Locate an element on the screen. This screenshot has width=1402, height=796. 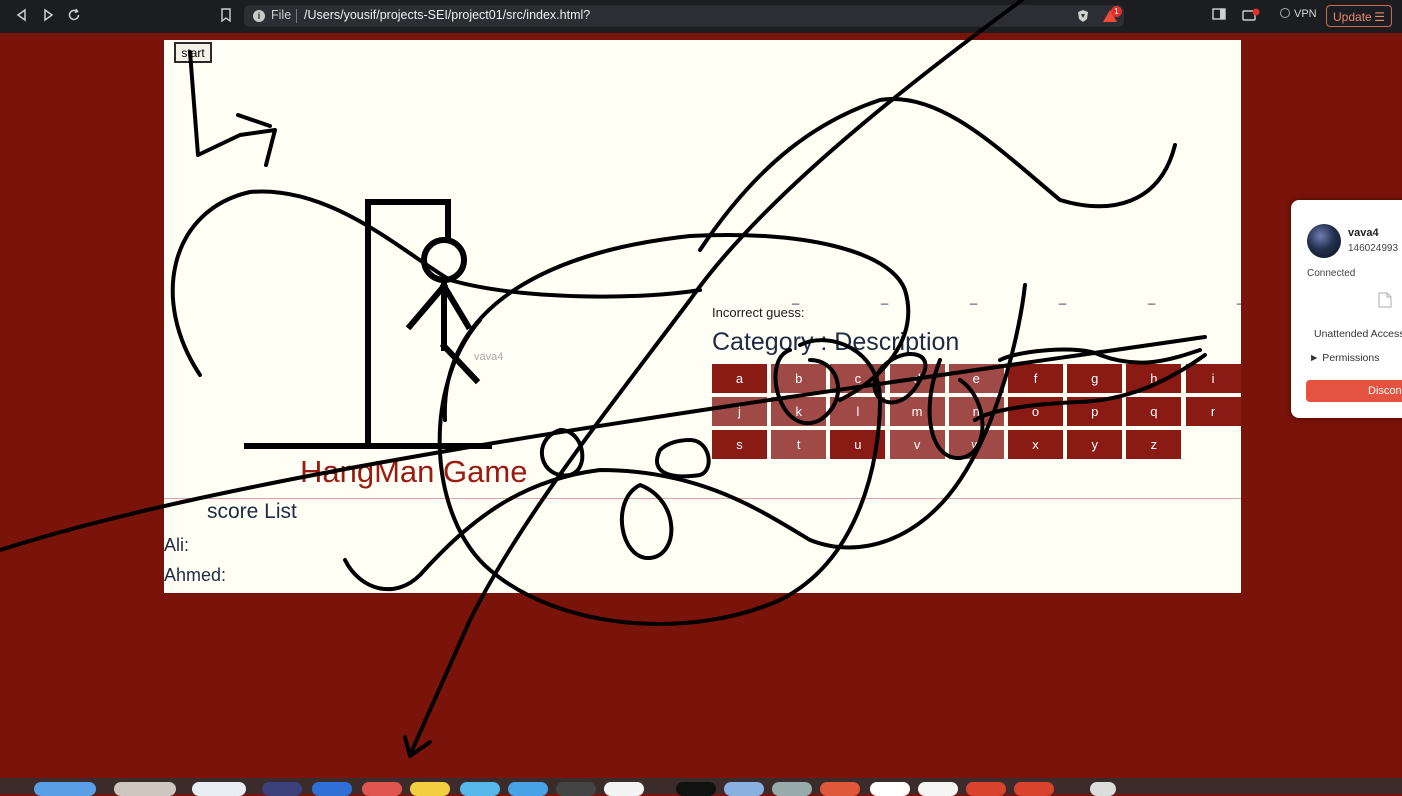
hangman-head is located at coordinates (444, 260).